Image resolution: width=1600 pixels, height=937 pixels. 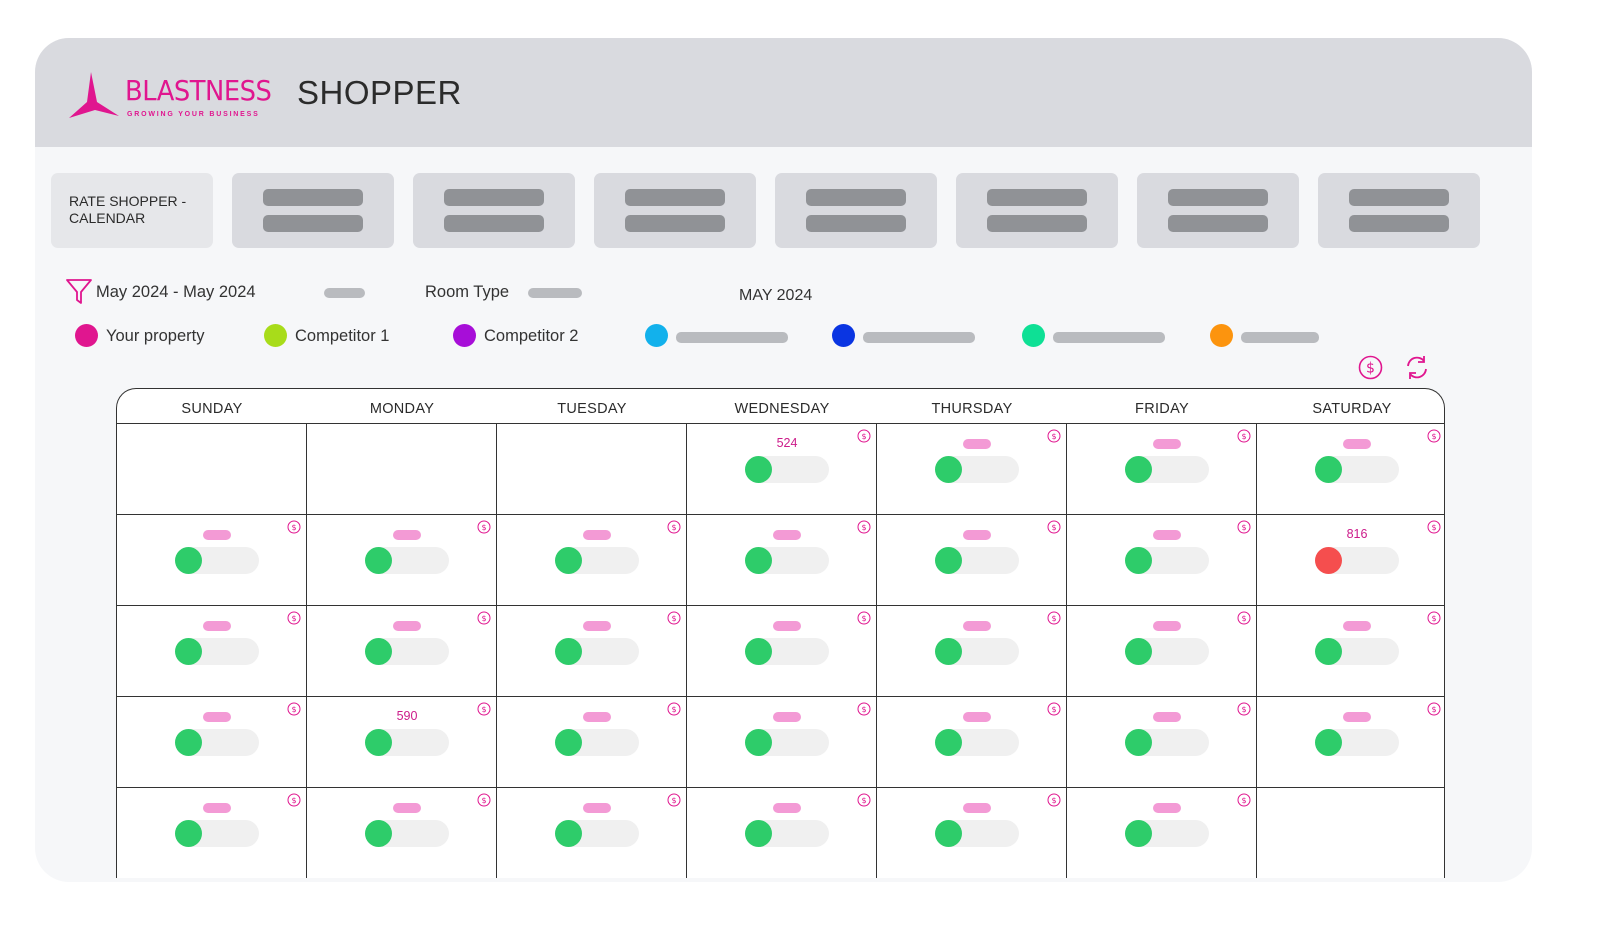 I want to click on filter-row: May 2024 - May 2024 Room Type MAY 2024, so click(x=785, y=292).